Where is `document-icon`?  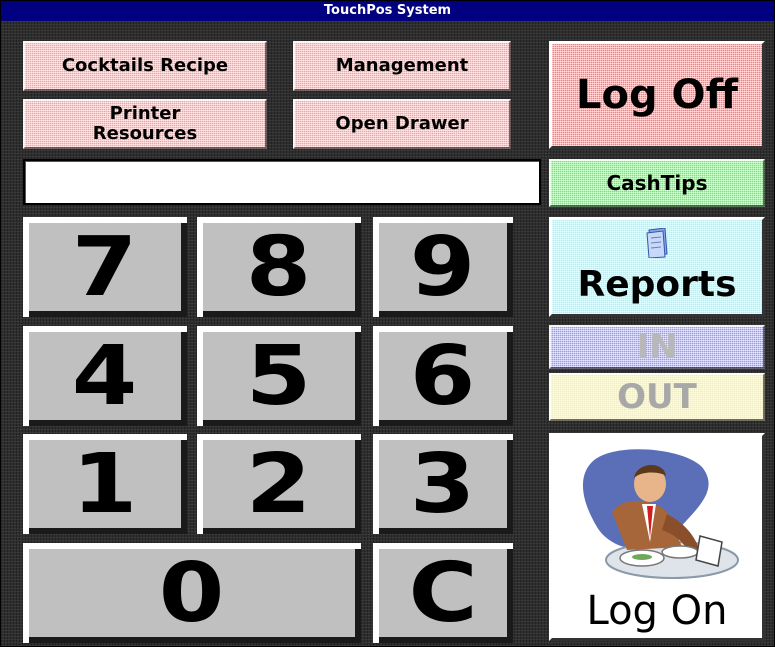
document-icon is located at coordinates (657, 243).